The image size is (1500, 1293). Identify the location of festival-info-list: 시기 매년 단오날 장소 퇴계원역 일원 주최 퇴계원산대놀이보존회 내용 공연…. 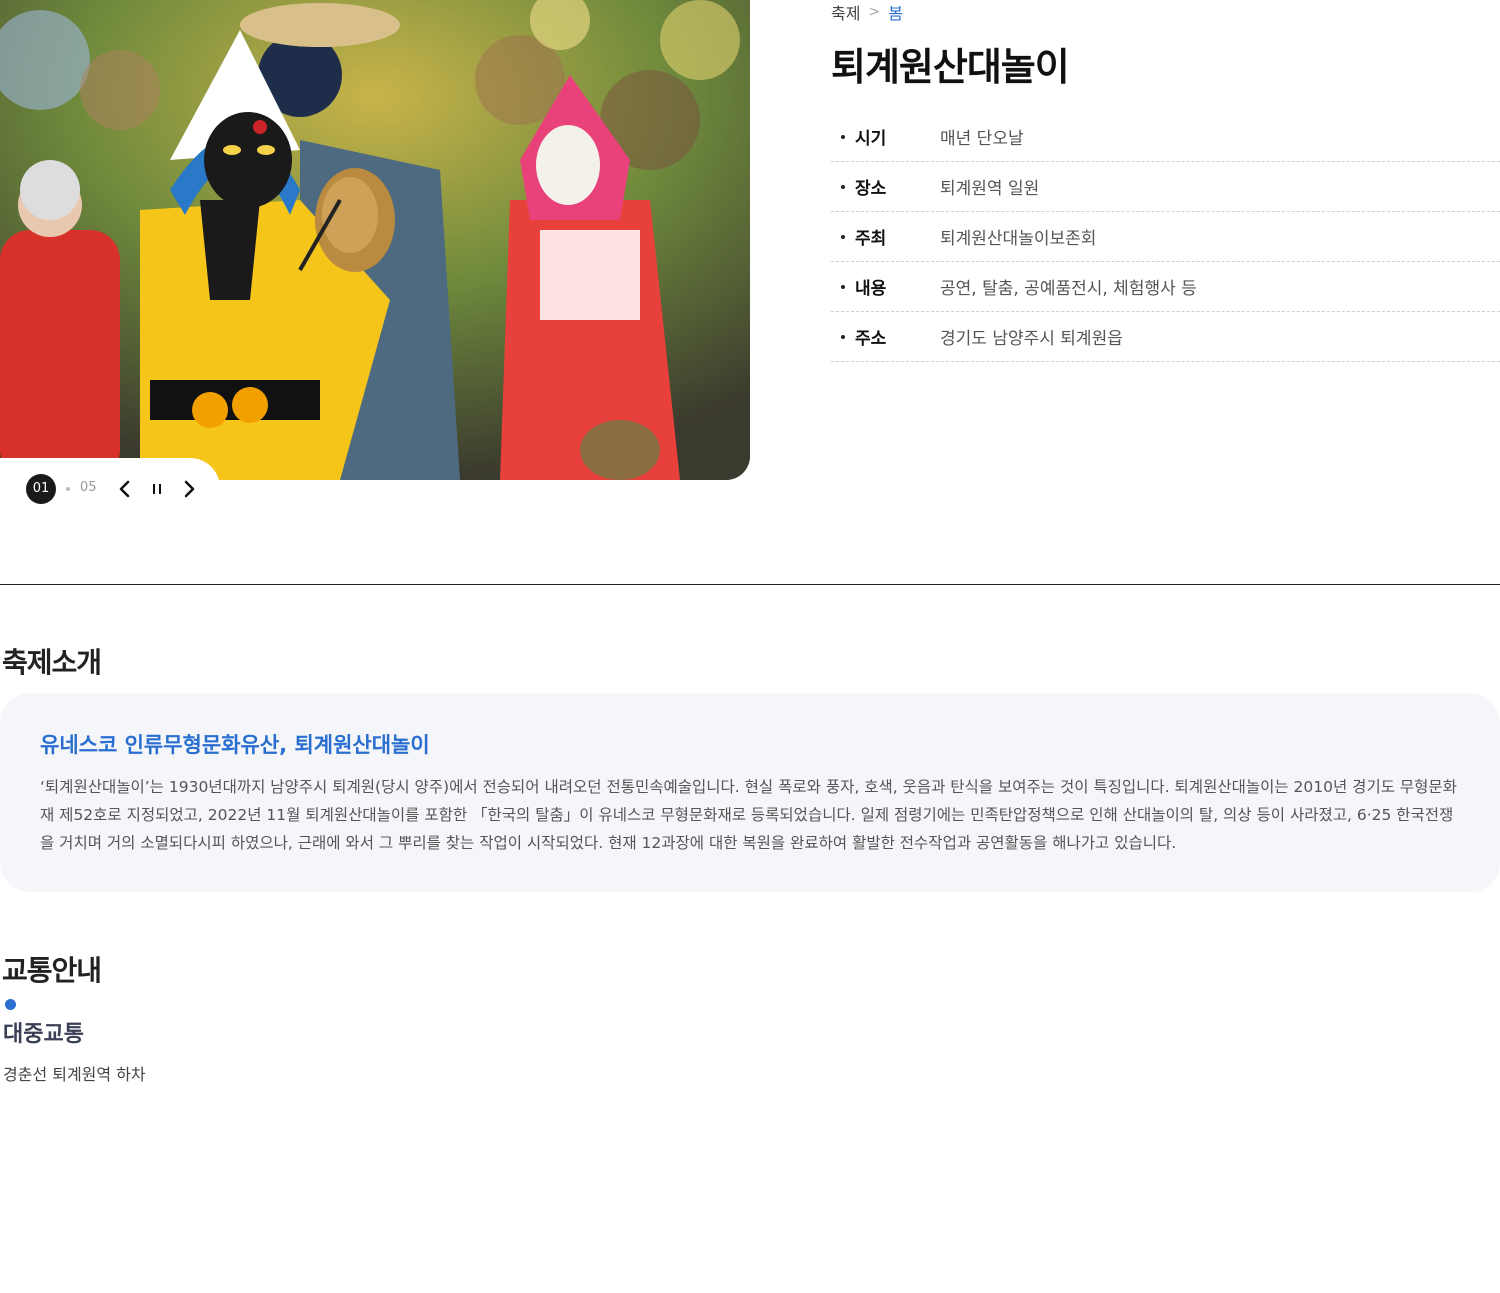
(1165, 237).